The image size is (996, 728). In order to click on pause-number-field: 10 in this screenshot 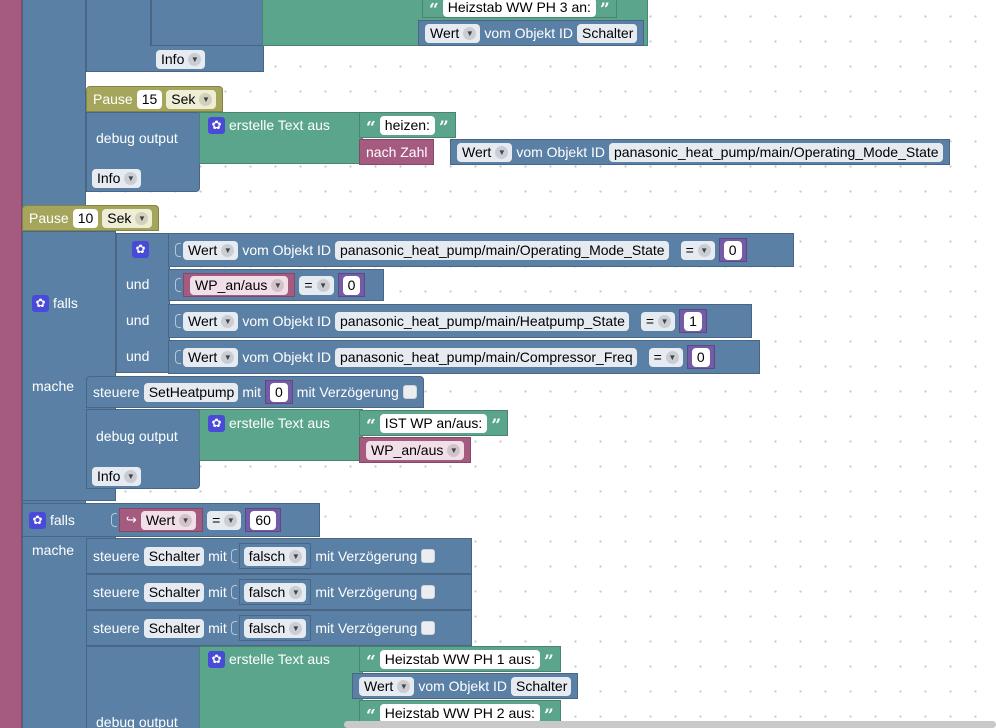, I will do `click(85, 218)`.